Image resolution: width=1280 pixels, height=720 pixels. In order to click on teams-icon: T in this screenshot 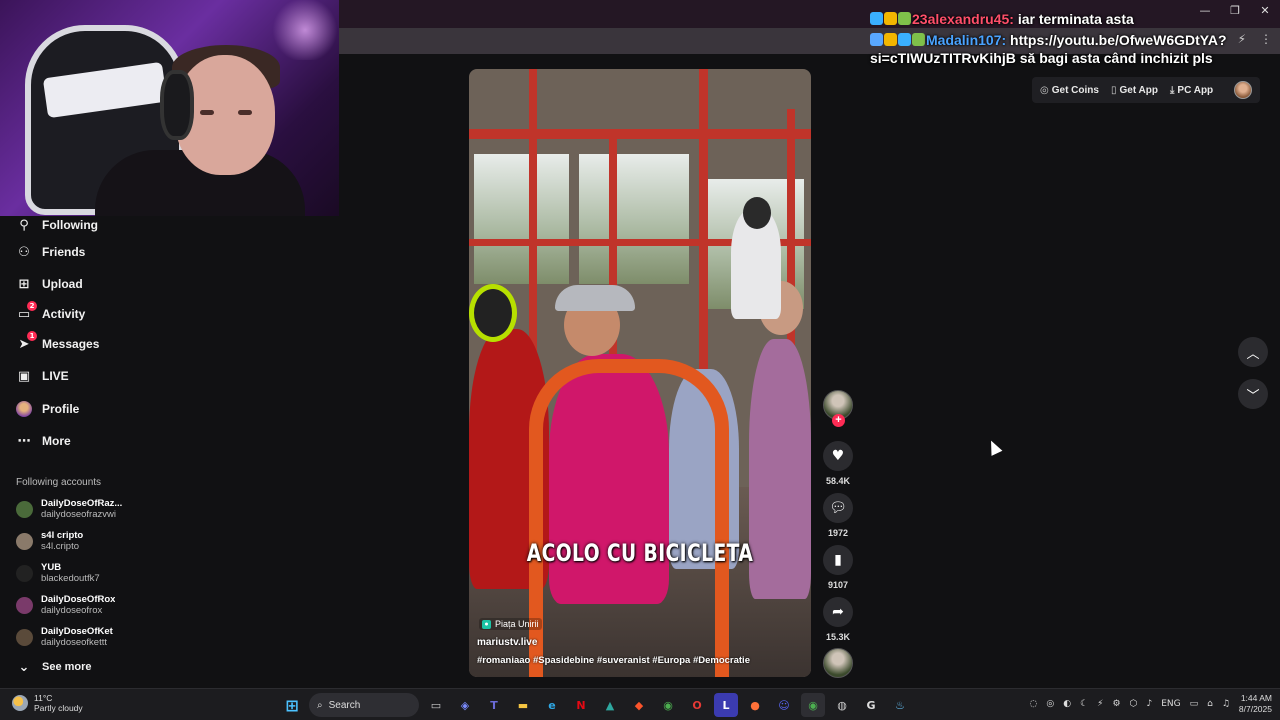, I will do `click(494, 705)`.